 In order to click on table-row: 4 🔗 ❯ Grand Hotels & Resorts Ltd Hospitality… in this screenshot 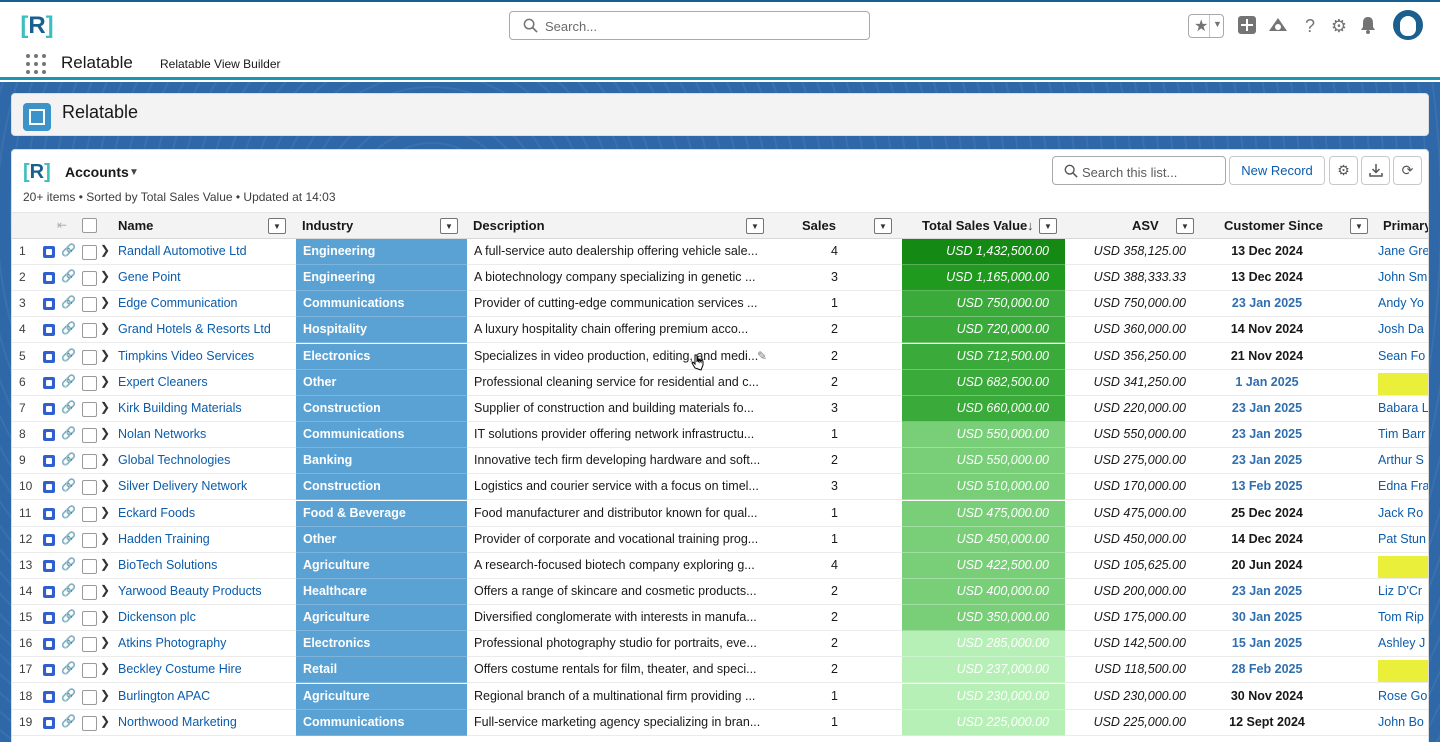, I will do `click(720, 330)`.